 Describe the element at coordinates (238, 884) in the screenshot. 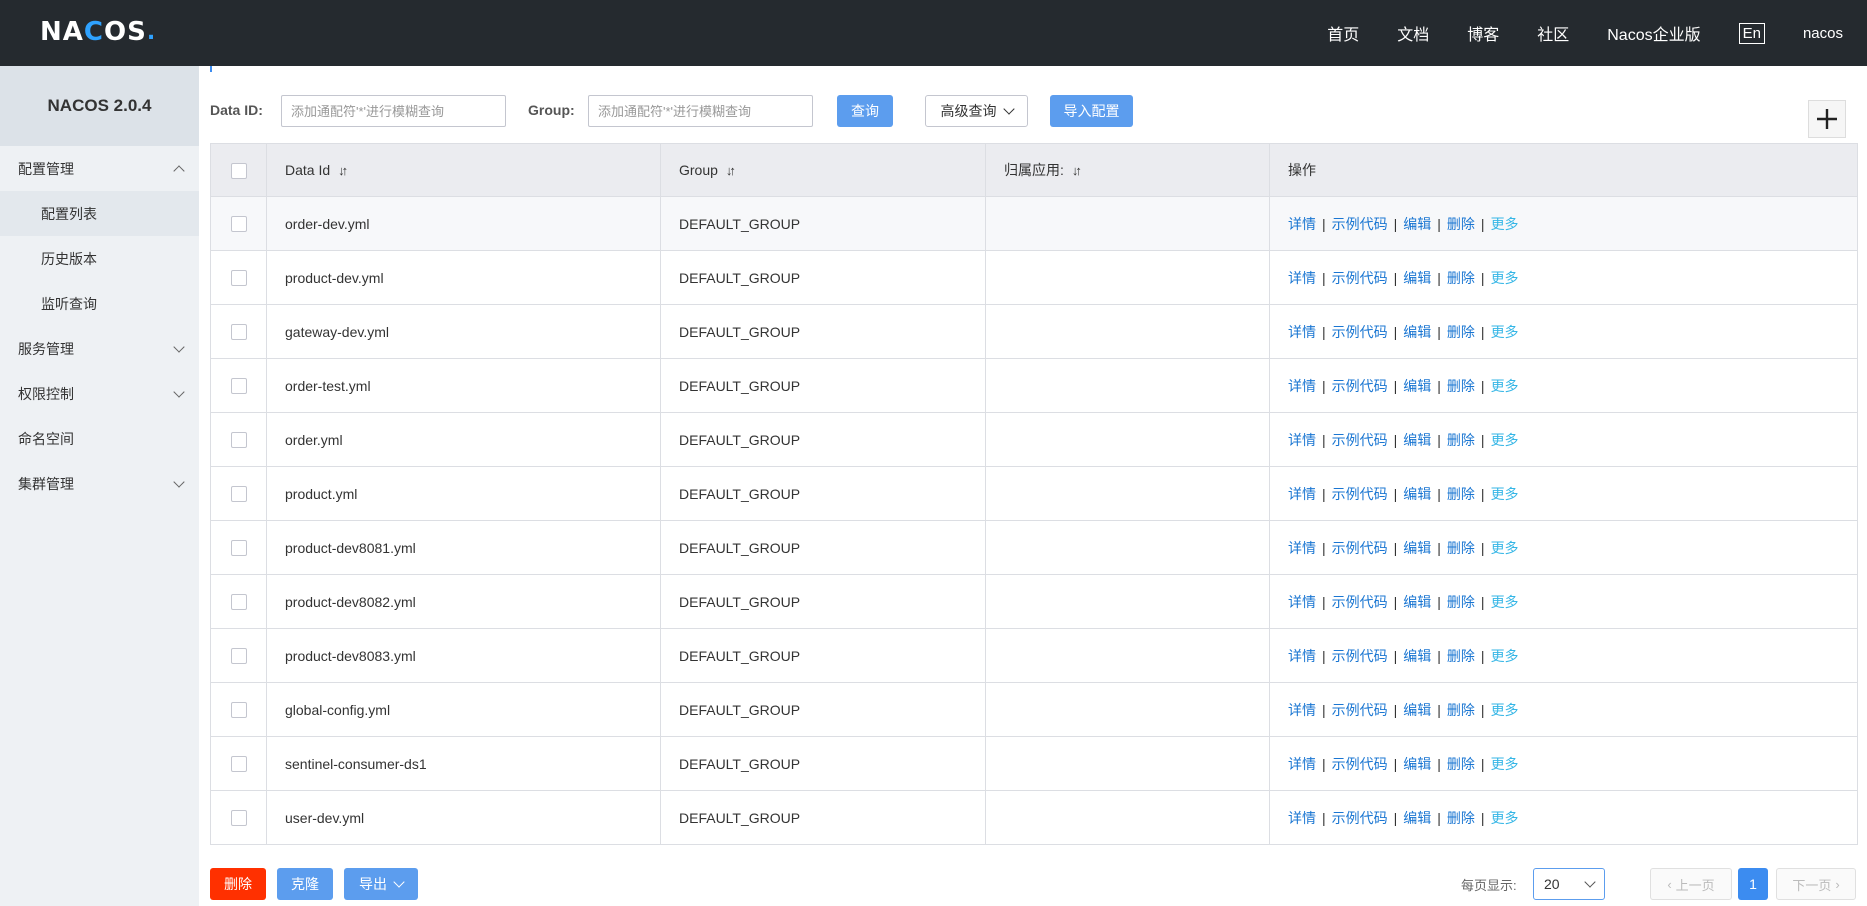

I see `batch-delete-button: 删除` at that location.